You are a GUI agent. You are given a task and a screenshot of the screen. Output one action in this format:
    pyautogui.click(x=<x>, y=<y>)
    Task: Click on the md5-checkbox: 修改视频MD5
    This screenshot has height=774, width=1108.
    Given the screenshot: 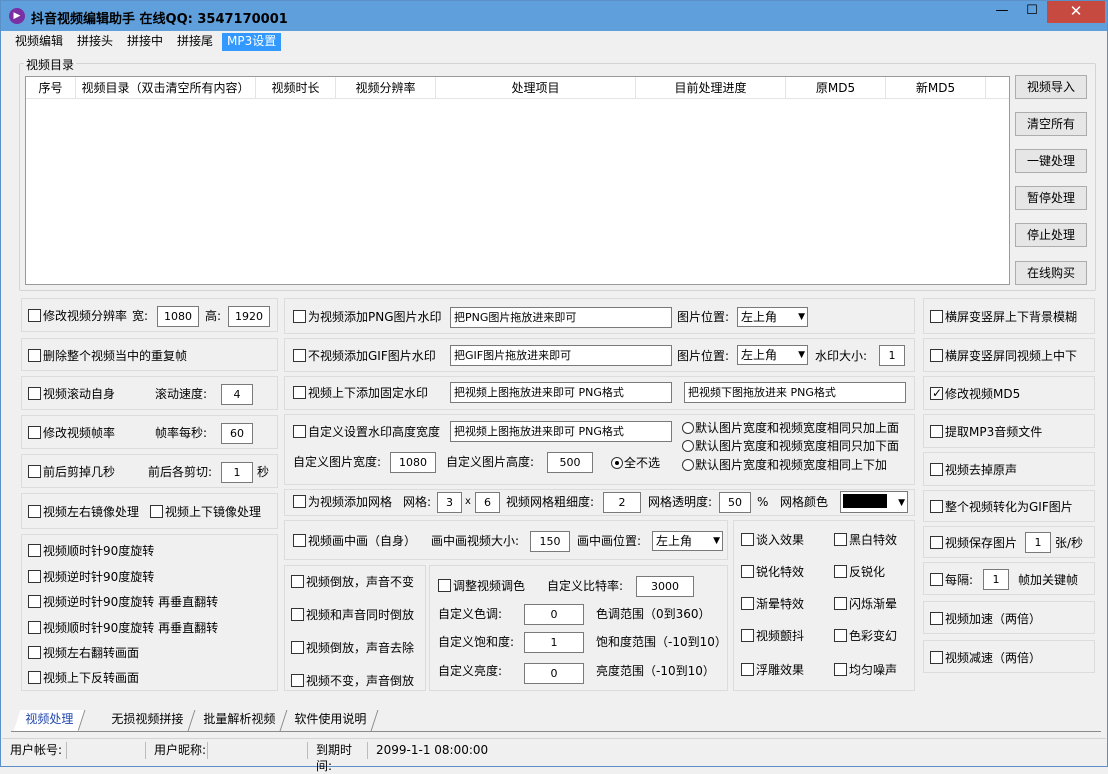 What is the action you would take?
    pyautogui.click(x=975, y=393)
    